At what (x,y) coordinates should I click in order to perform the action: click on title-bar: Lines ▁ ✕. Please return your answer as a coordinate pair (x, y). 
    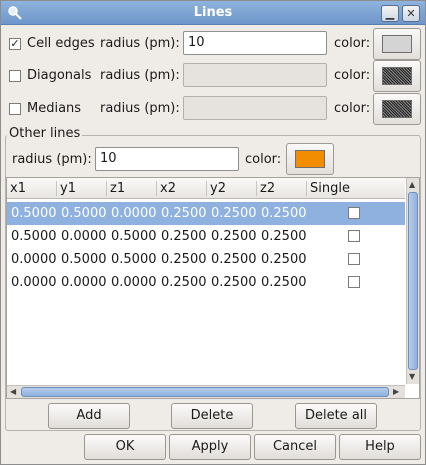
    Looking at the image, I should click on (213, 13).